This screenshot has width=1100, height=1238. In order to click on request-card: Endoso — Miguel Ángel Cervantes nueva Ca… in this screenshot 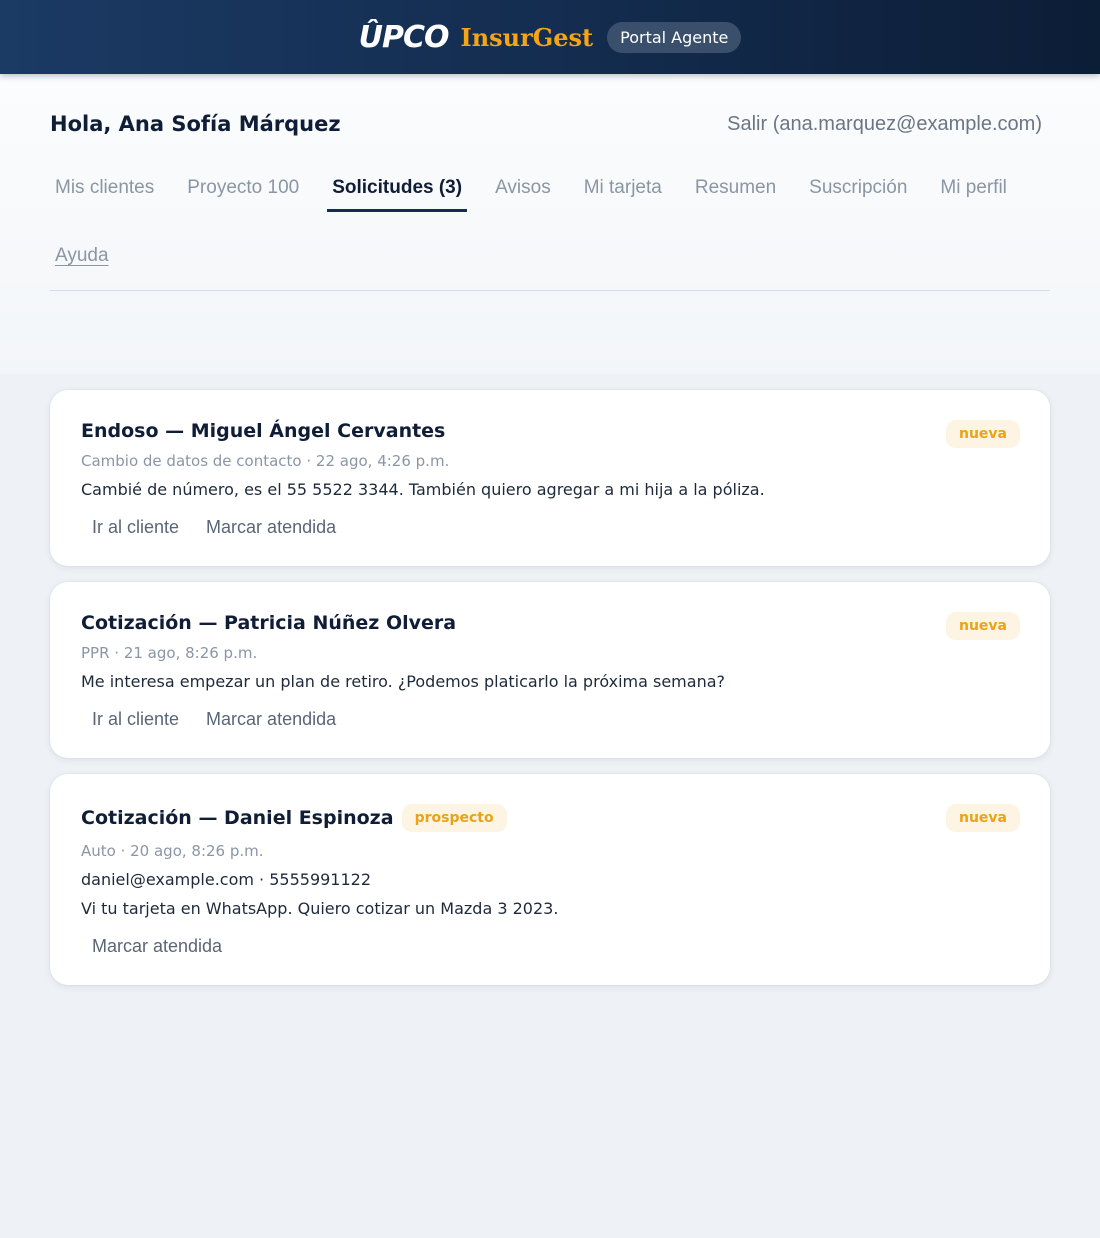, I will do `click(550, 478)`.